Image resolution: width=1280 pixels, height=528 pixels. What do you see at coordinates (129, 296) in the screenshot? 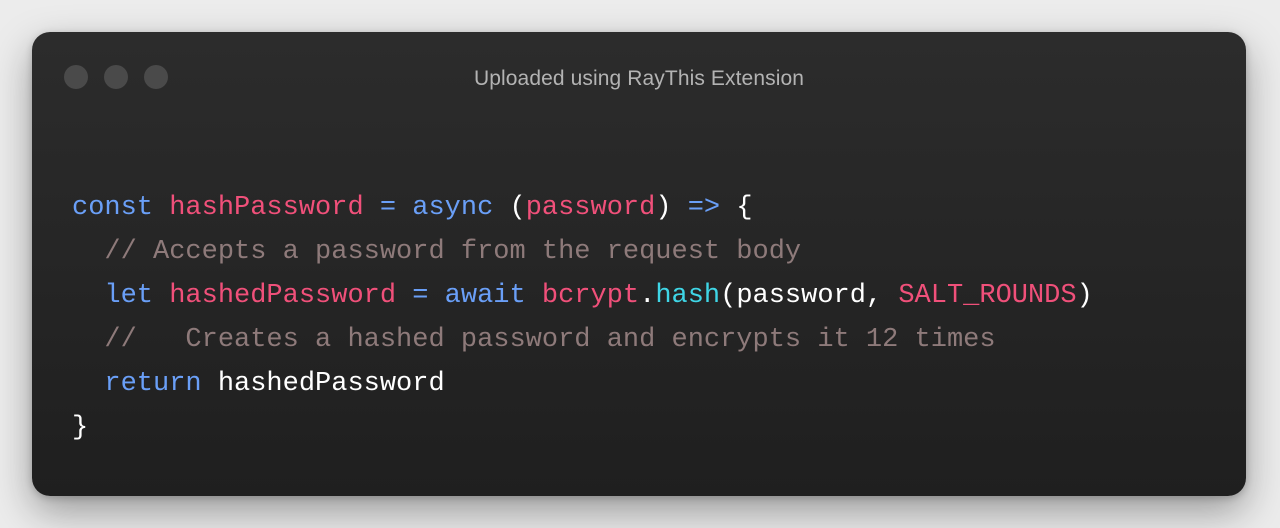
I see `keyword-let: let` at bounding box center [129, 296].